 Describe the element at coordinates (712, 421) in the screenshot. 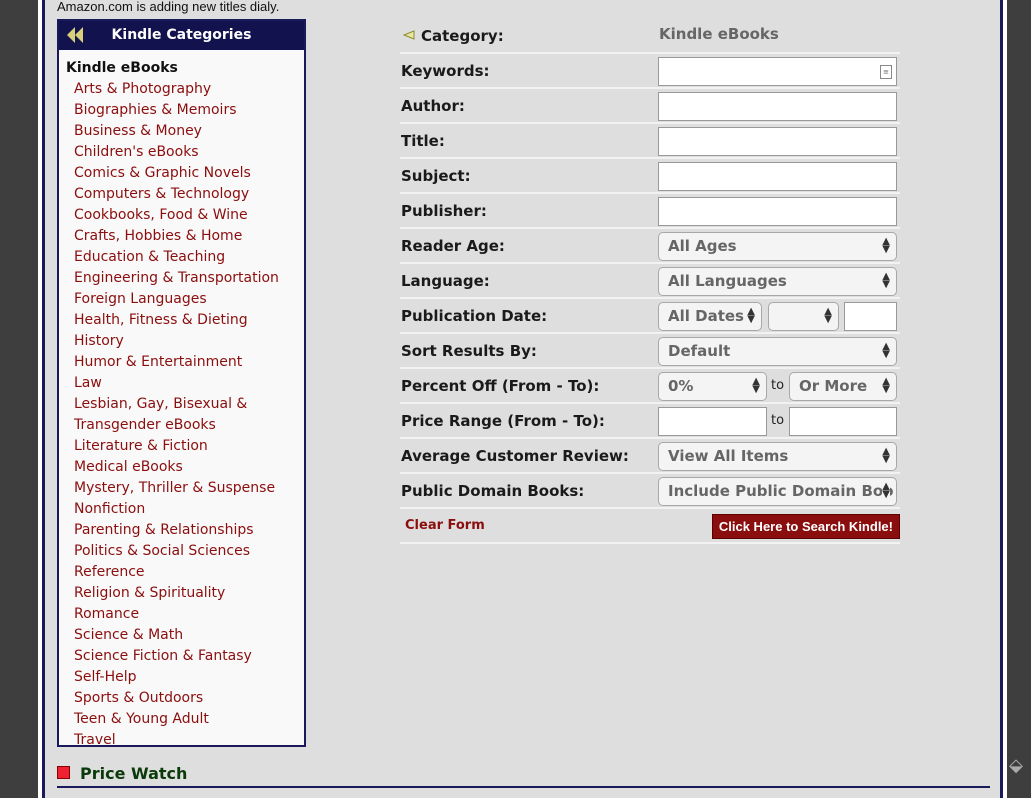

I see `price-from-input` at that location.